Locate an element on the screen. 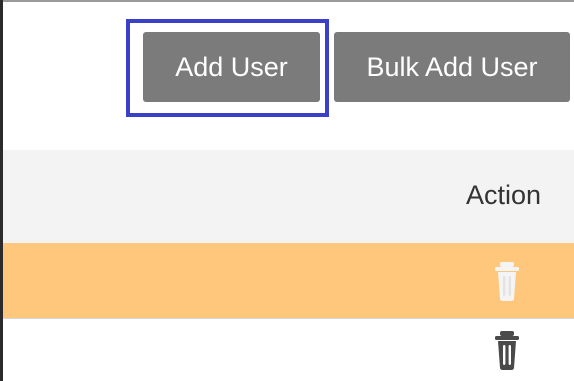 The image size is (574, 381). add-user-button: Add User is located at coordinates (231, 67).